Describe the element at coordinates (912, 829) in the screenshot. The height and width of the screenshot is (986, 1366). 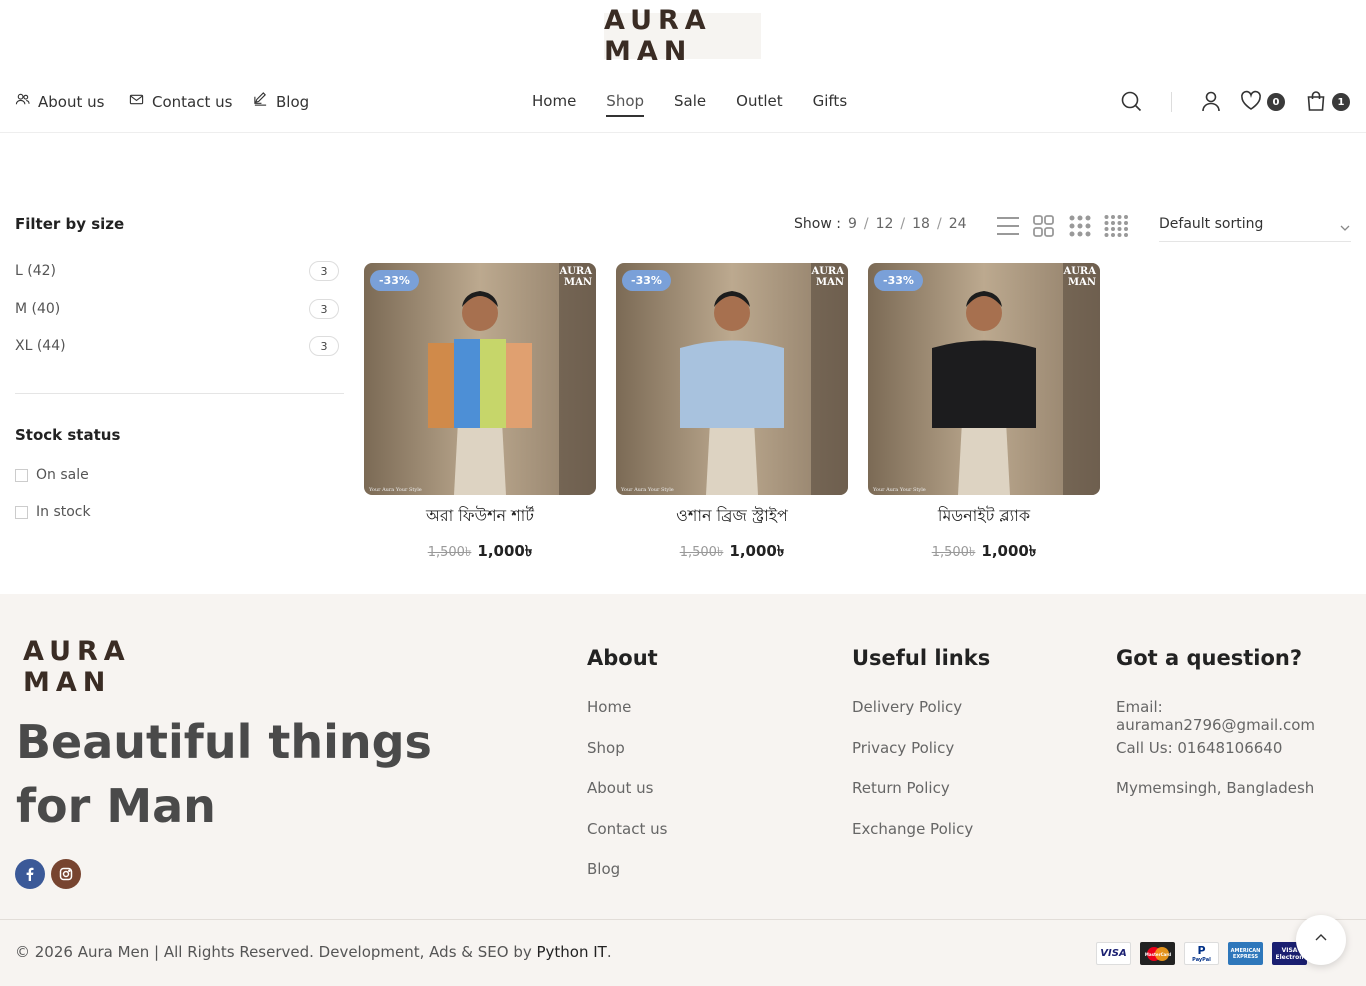
I see `footer-link-exchange: Exchange Policy` at that location.